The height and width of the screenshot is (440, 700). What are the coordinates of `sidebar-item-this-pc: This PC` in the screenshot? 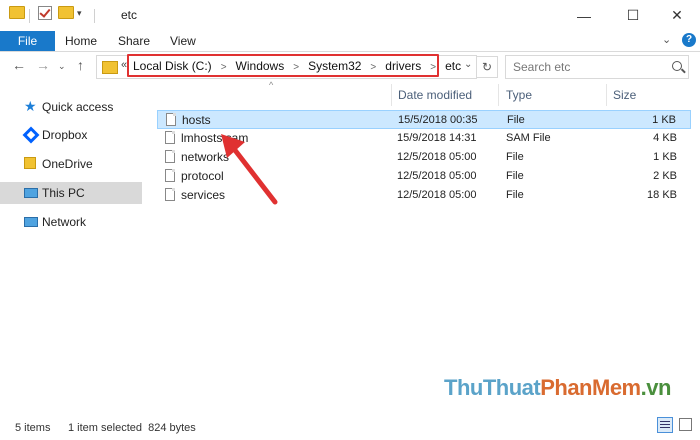 It's located at (71, 193).